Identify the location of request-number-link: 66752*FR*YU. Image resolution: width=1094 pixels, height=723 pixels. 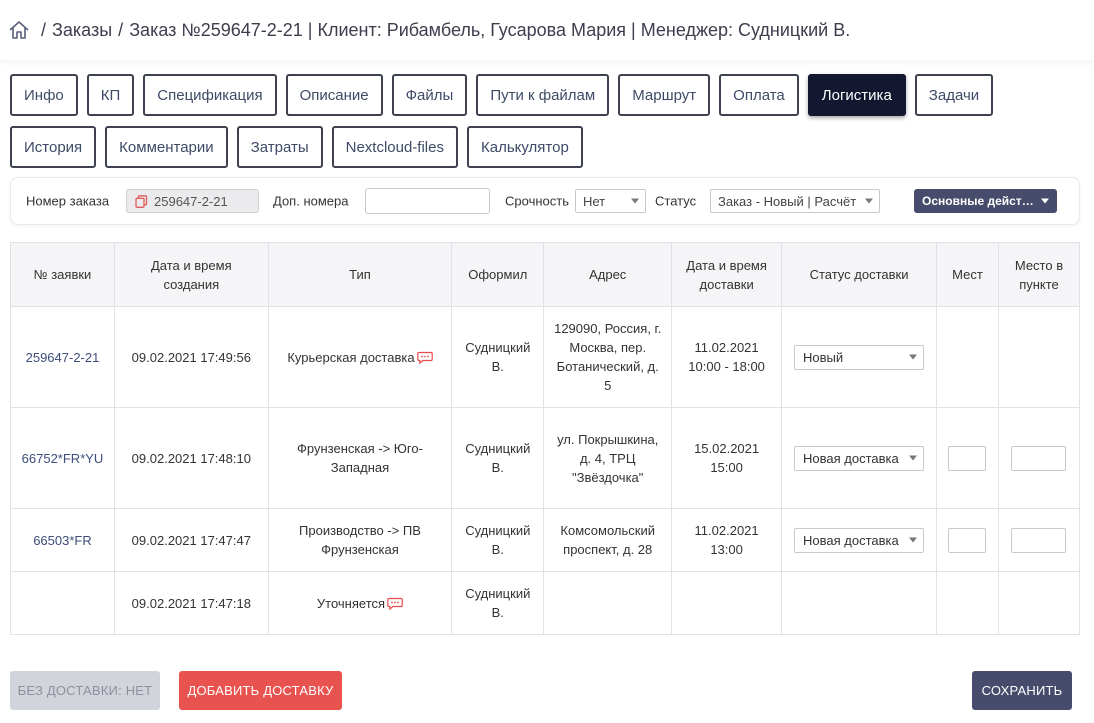
(63, 458).